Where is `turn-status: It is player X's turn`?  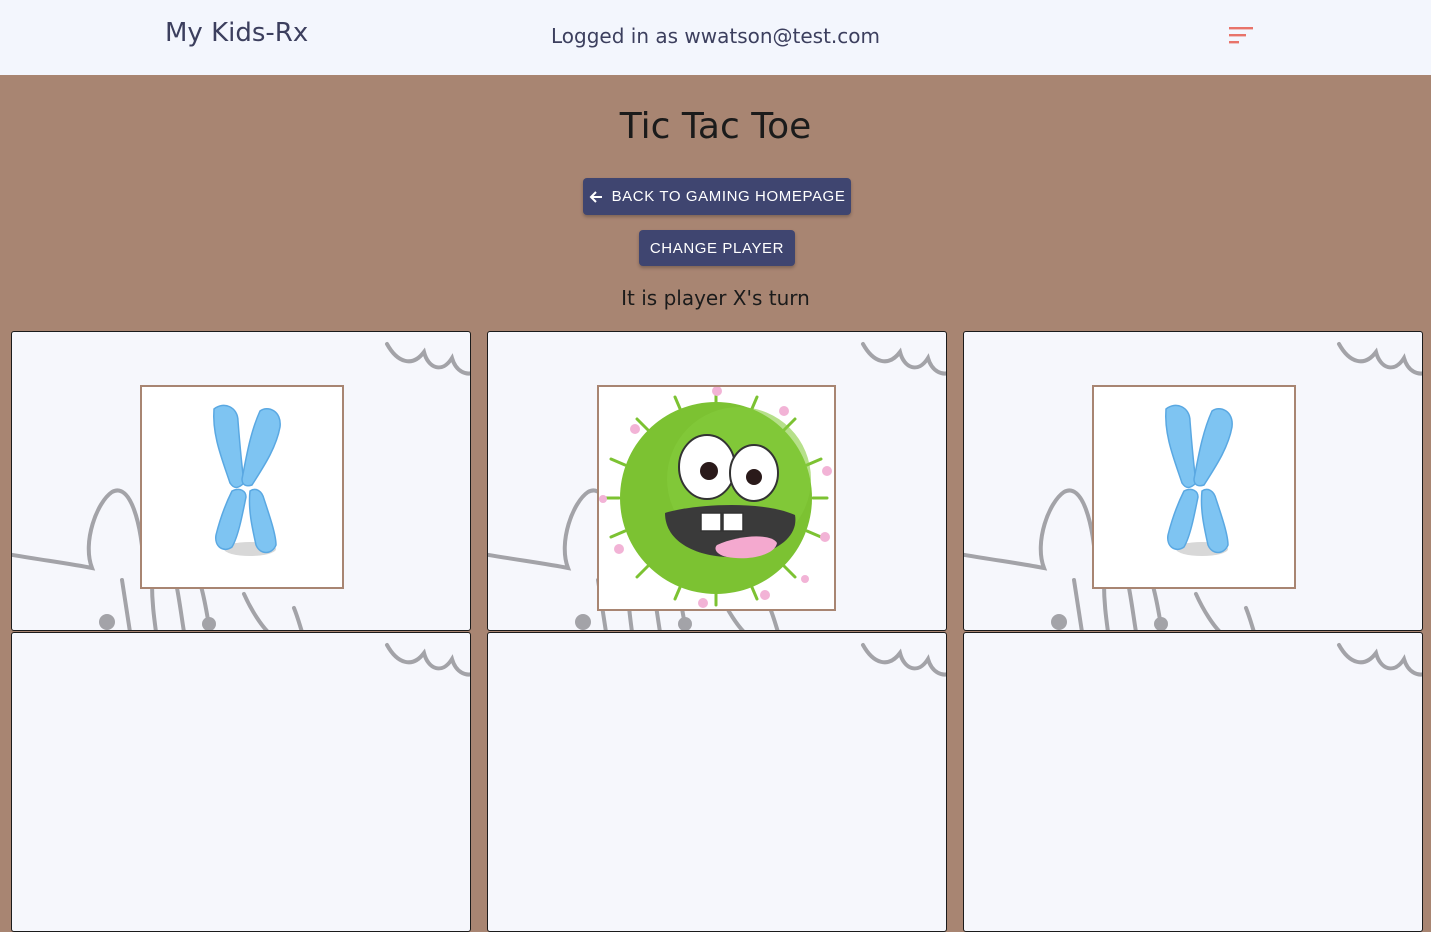 turn-status: It is player X's turn is located at coordinates (715, 298).